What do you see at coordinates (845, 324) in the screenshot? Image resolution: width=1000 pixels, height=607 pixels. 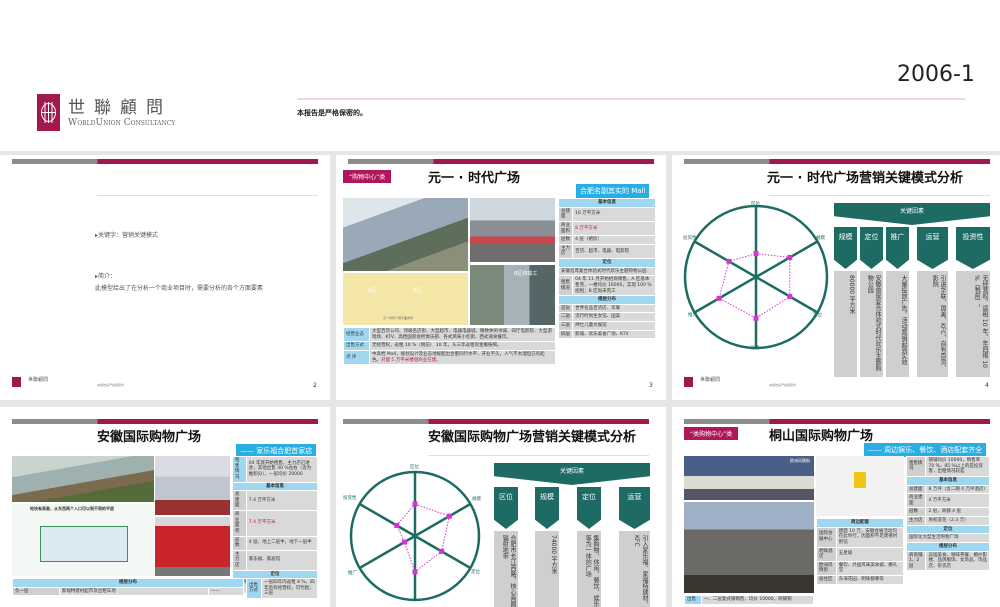 I see `factor-scale-body: 80000 平方米` at bounding box center [845, 324].